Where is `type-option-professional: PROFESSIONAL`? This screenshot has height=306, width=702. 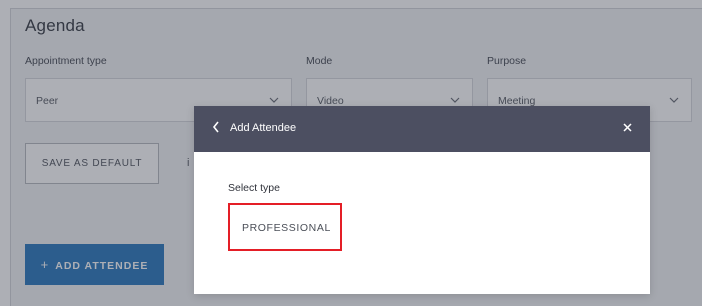
type-option-professional: PROFESSIONAL is located at coordinates (285, 227).